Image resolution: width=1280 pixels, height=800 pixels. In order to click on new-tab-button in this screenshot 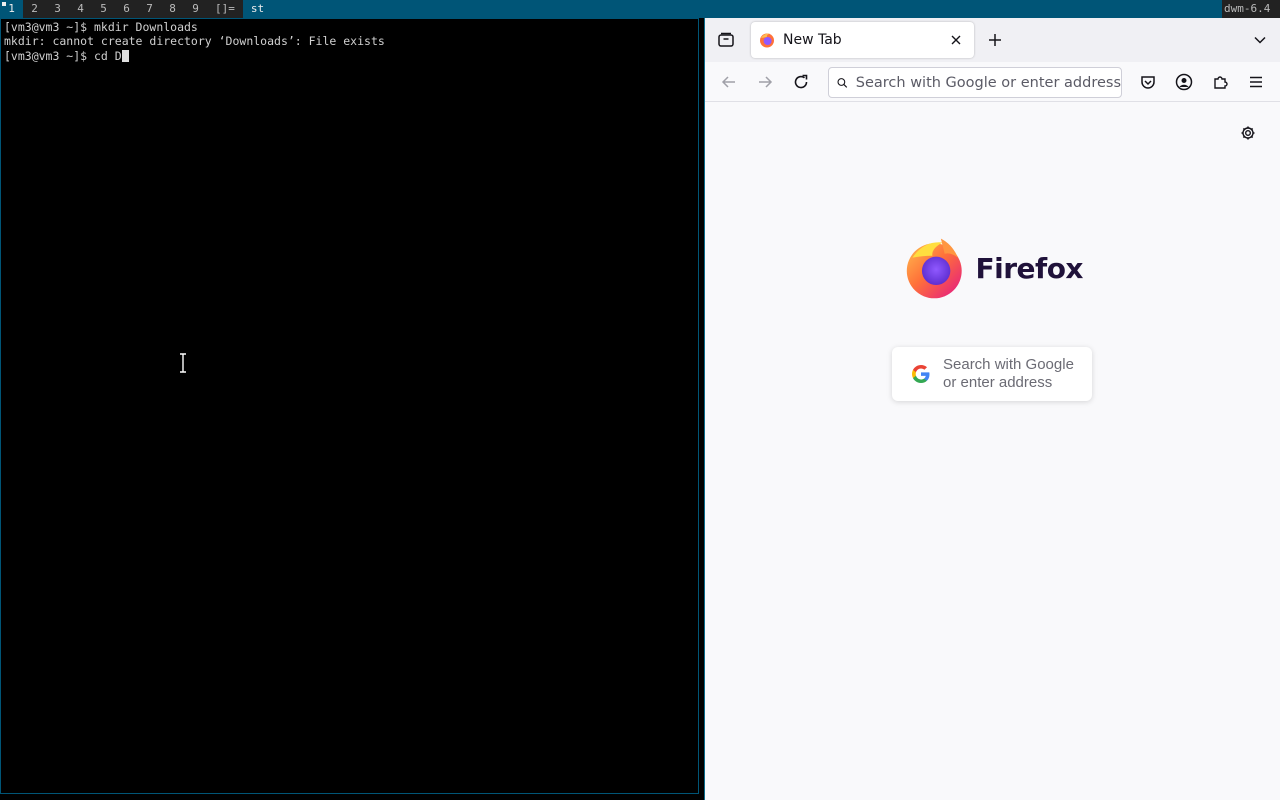, I will do `click(995, 40)`.